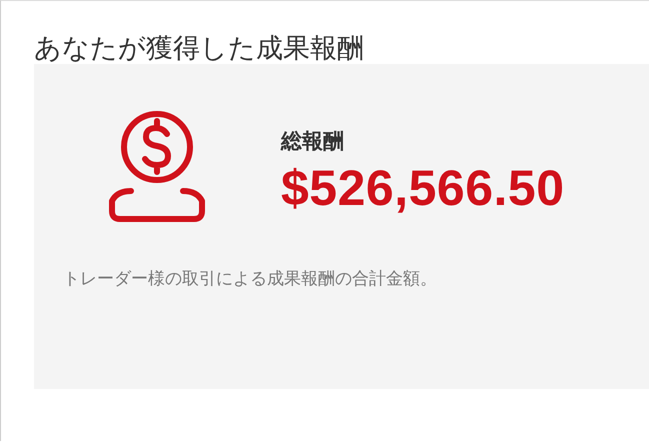  Describe the element at coordinates (423, 188) in the screenshot. I see `total-amount: $526,566.50` at that location.